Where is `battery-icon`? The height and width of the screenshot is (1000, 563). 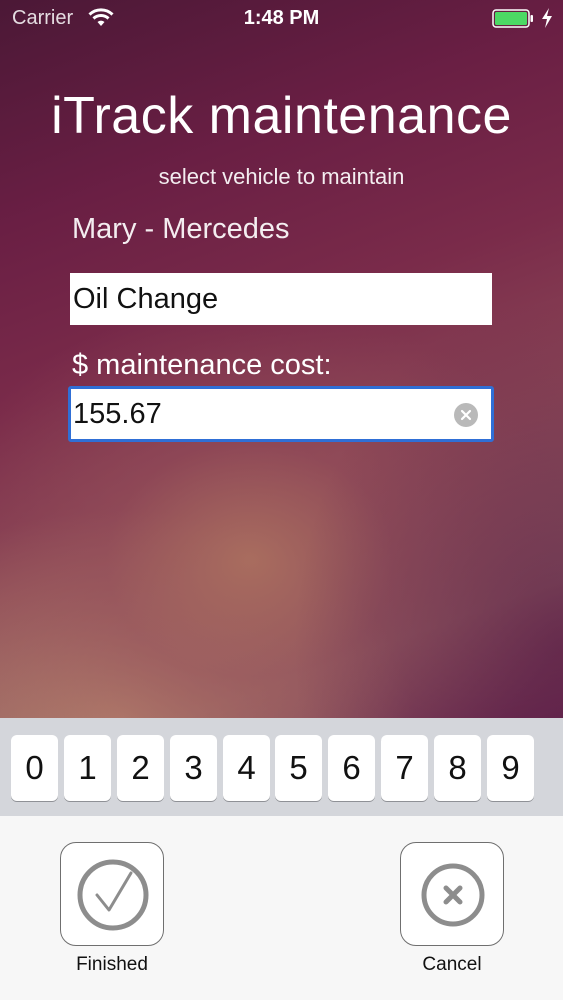
battery-icon is located at coordinates (512, 18).